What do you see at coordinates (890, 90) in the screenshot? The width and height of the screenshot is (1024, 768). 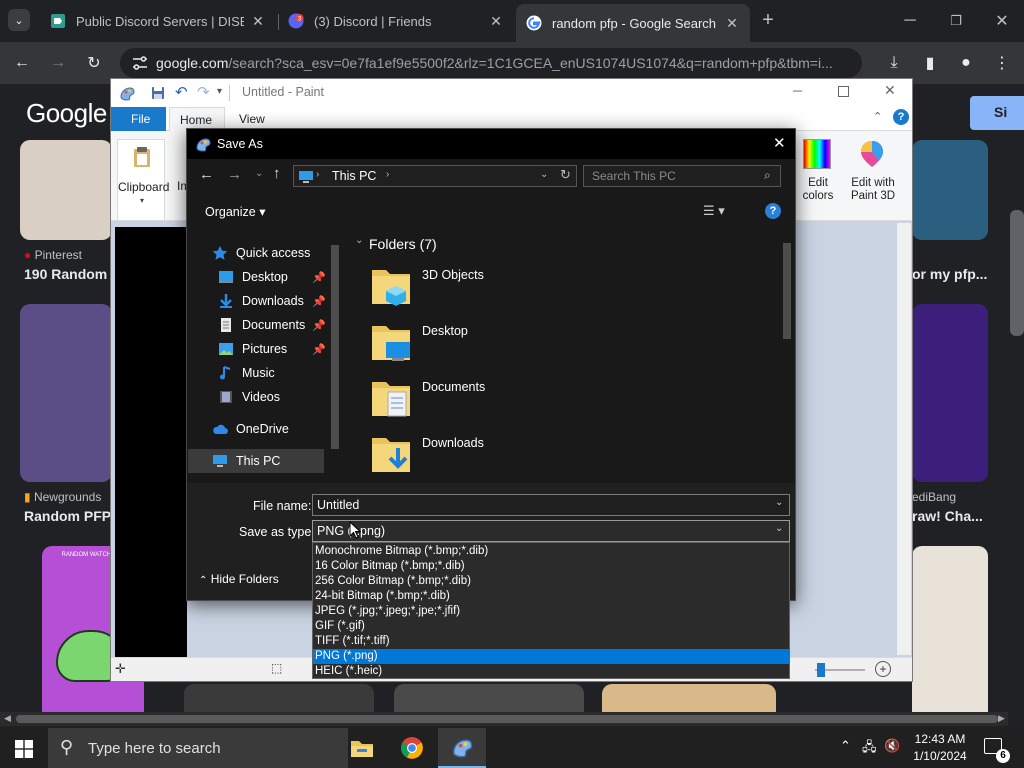 I see `paint-close-icon: ✕` at bounding box center [890, 90].